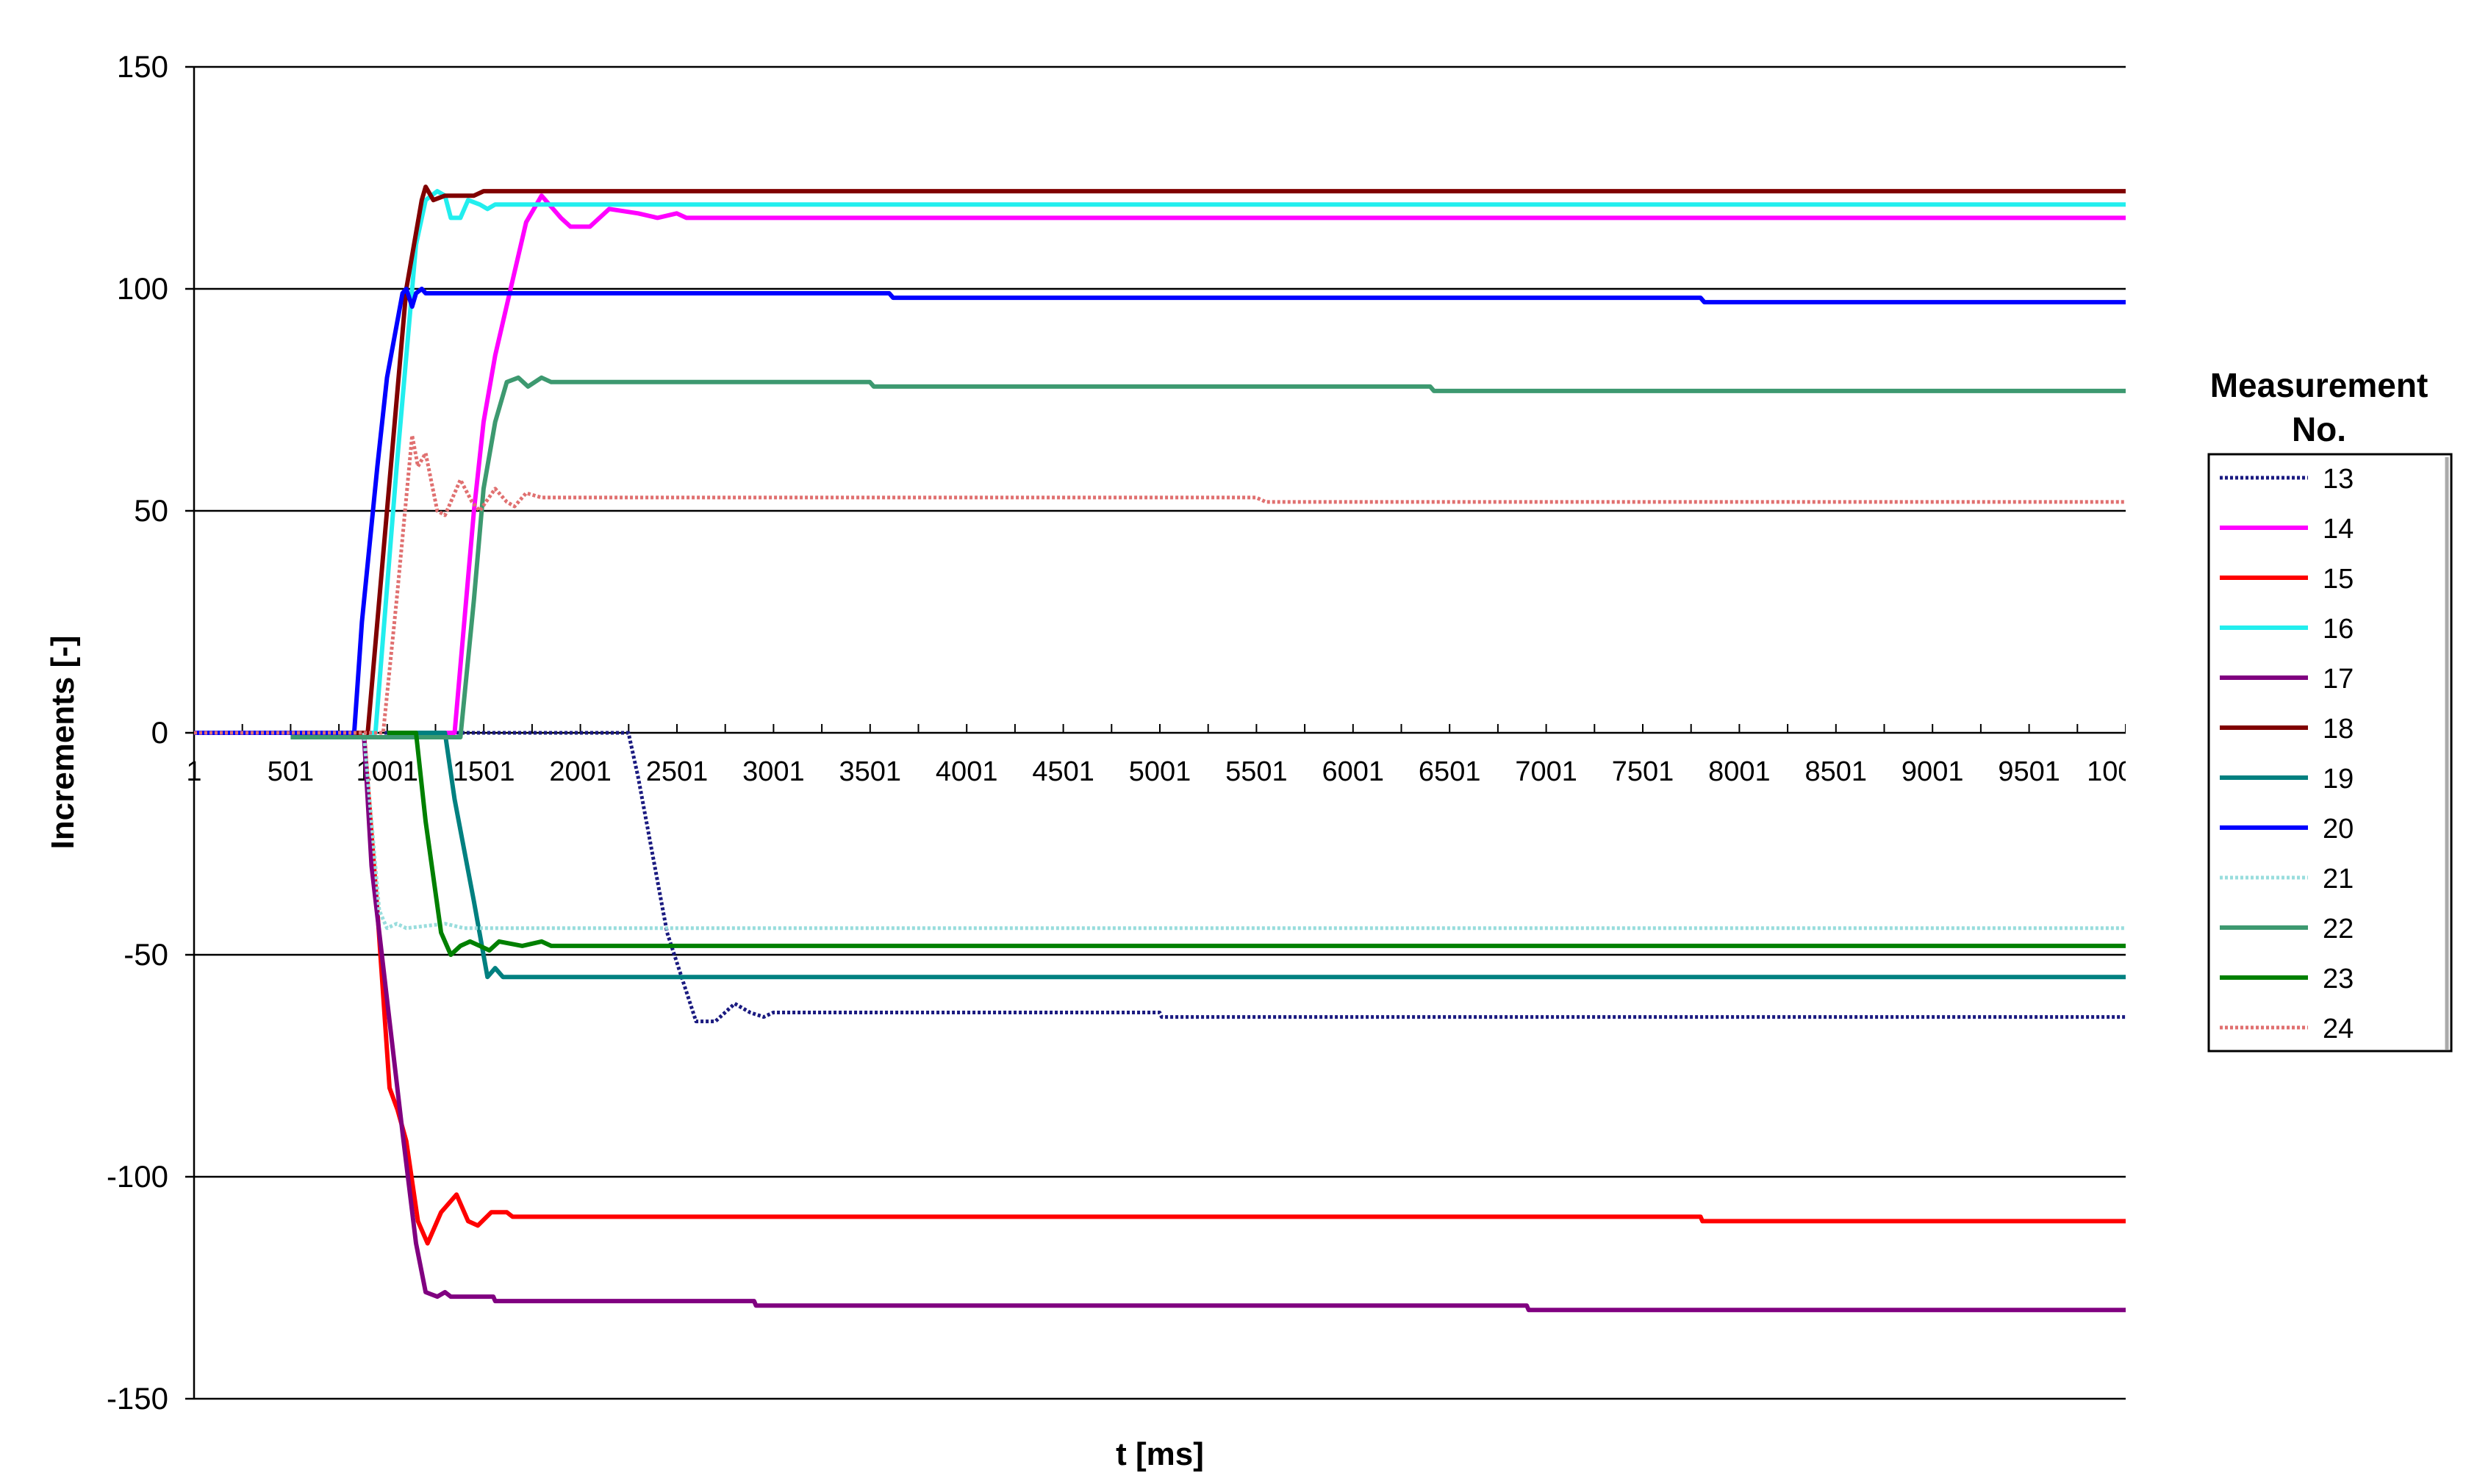  I want to click on x-tick-label: 2001, so click(580, 771).